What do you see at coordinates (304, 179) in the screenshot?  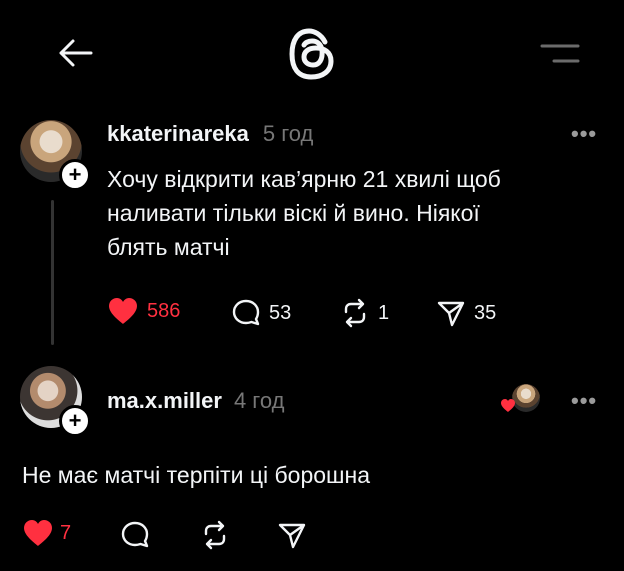 I see `post-text-line: Хочу відкрити кав’ярню 21 хвилі щоб` at bounding box center [304, 179].